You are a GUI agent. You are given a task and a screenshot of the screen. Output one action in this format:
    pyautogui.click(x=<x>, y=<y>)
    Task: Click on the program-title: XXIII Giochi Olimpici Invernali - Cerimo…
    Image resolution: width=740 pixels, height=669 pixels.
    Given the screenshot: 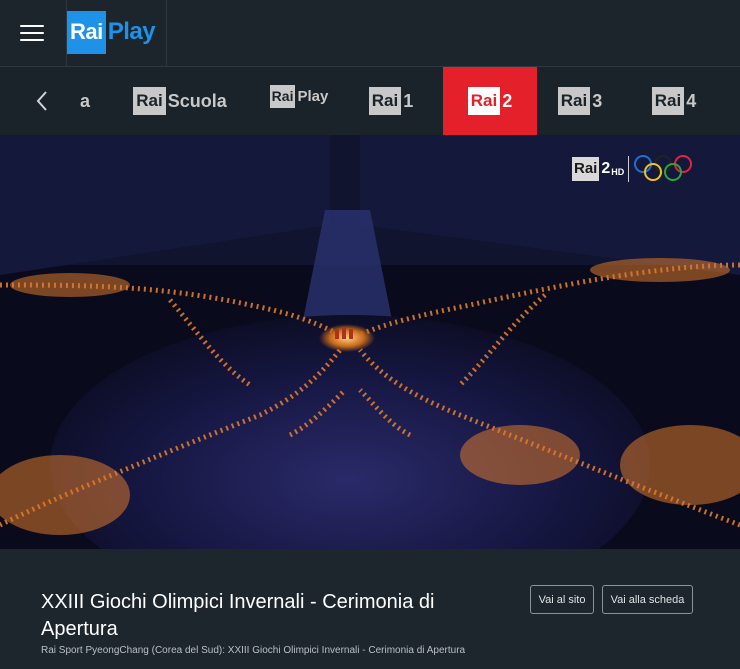 What is the action you would take?
    pyautogui.click(x=238, y=615)
    